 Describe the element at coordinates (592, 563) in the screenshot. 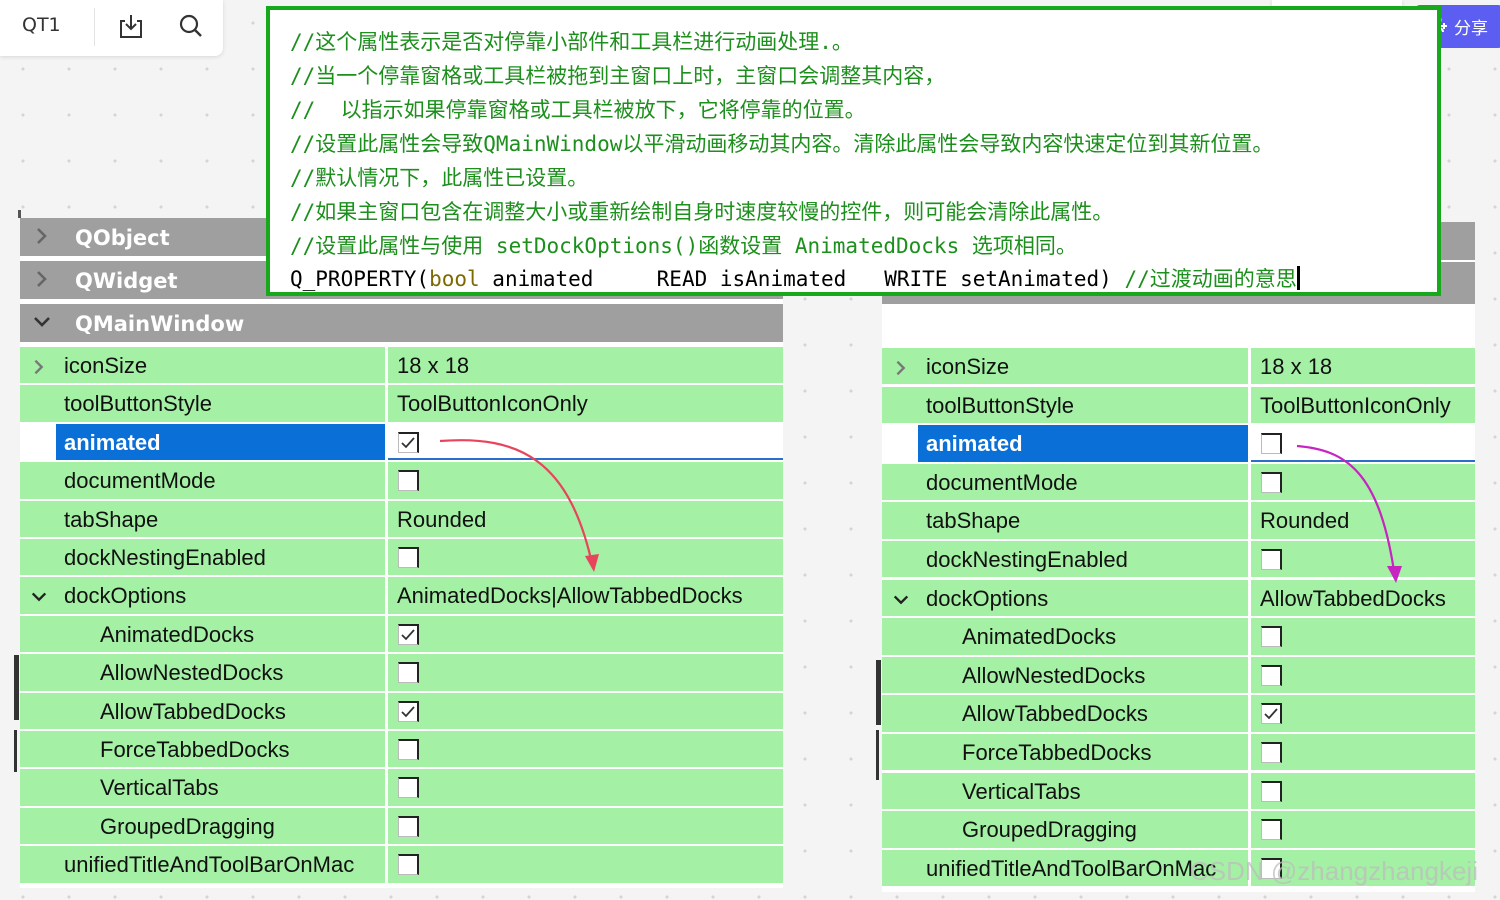

I see `arrow-left-head` at that location.